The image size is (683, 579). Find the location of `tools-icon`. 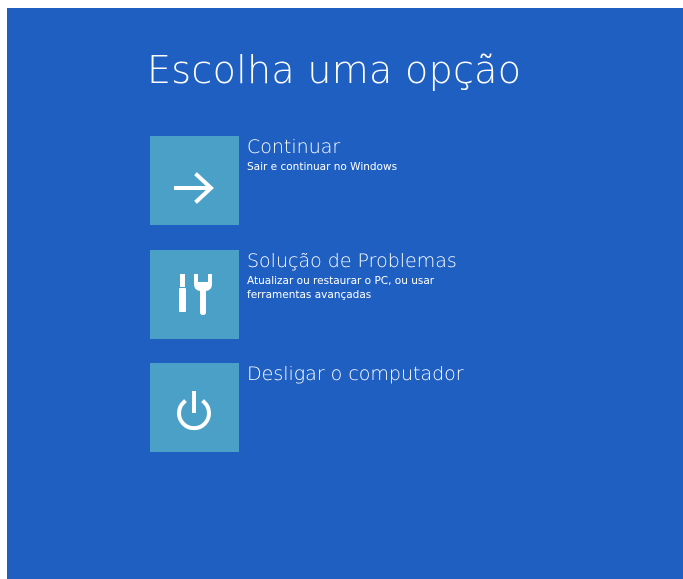

tools-icon is located at coordinates (195, 294).